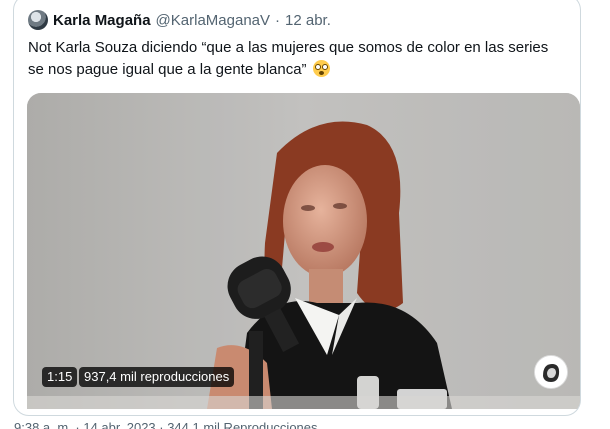 The image size is (610, 429). I want to click on author-handle: @KarlaMaganaV, so click(213, 20).